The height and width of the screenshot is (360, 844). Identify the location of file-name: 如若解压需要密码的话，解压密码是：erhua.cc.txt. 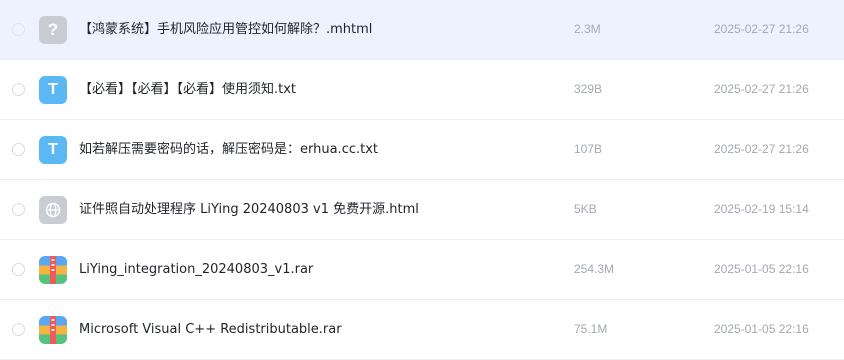
(228, 149).